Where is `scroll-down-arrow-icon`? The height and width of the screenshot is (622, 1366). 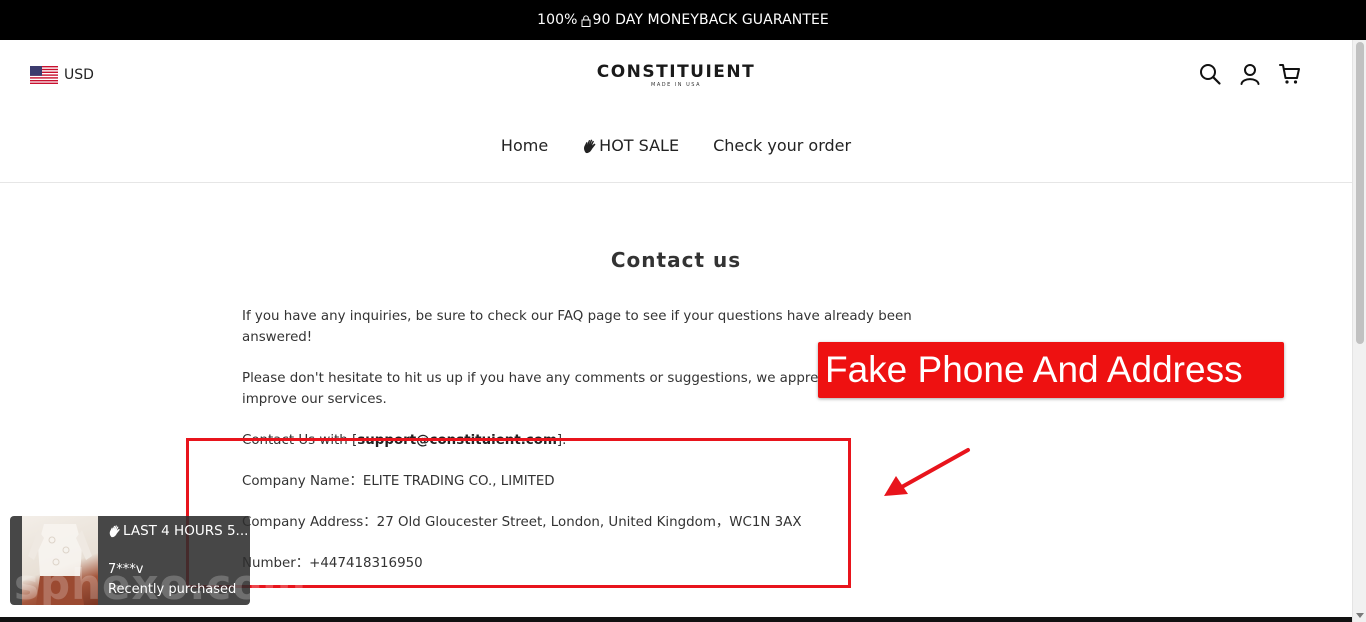 scroll-down-arrow-icon is located at coordinates (1360, 615).